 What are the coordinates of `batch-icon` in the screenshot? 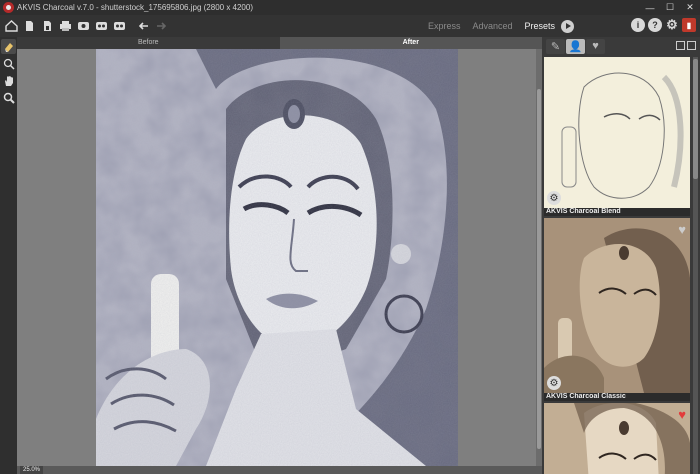 It's located at (83, 26).